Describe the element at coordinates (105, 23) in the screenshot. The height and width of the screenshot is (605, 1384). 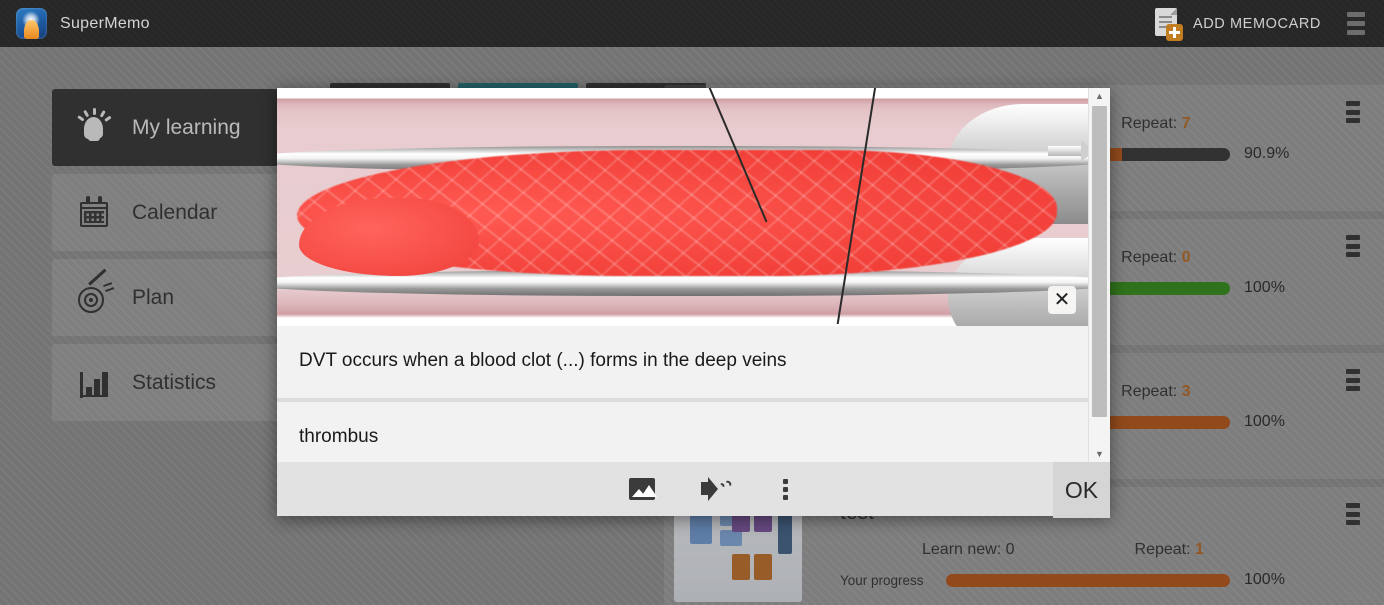
I see `brand-label: SuperMemo` at that location.